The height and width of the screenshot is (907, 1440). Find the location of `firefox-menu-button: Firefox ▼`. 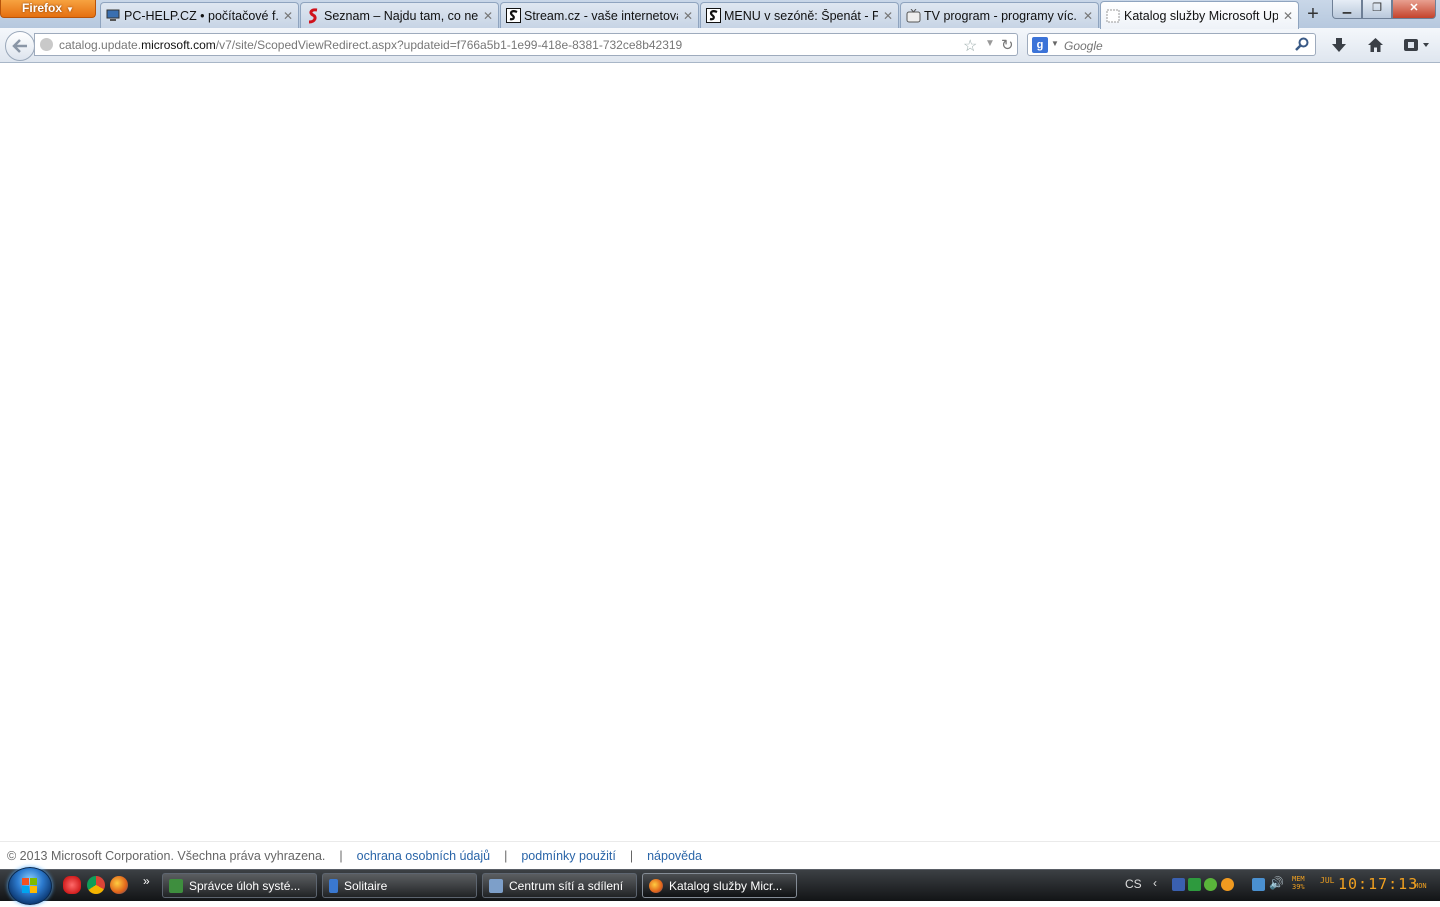

firefox-menu-button: Firefox ▼ is located at coordinates (48, 9).